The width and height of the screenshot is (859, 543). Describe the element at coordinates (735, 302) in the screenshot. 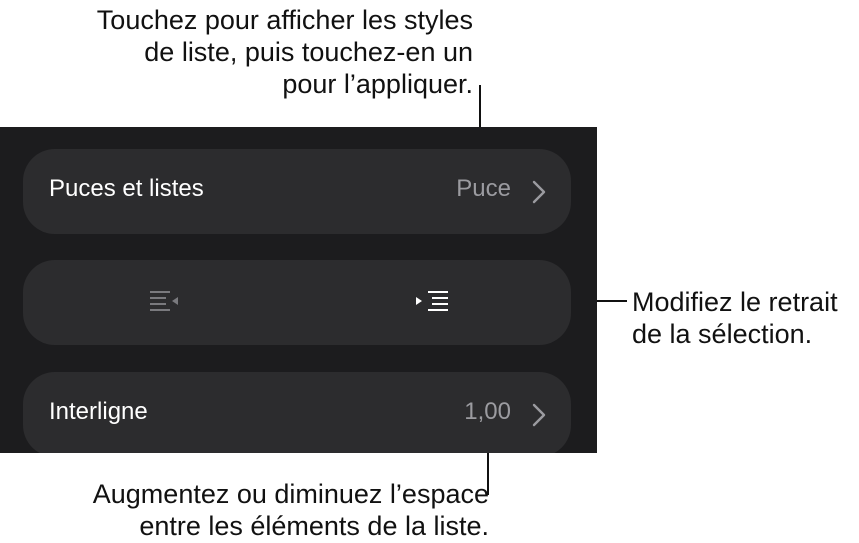

I see `callout-line: Modifiez le retrait` at that location.